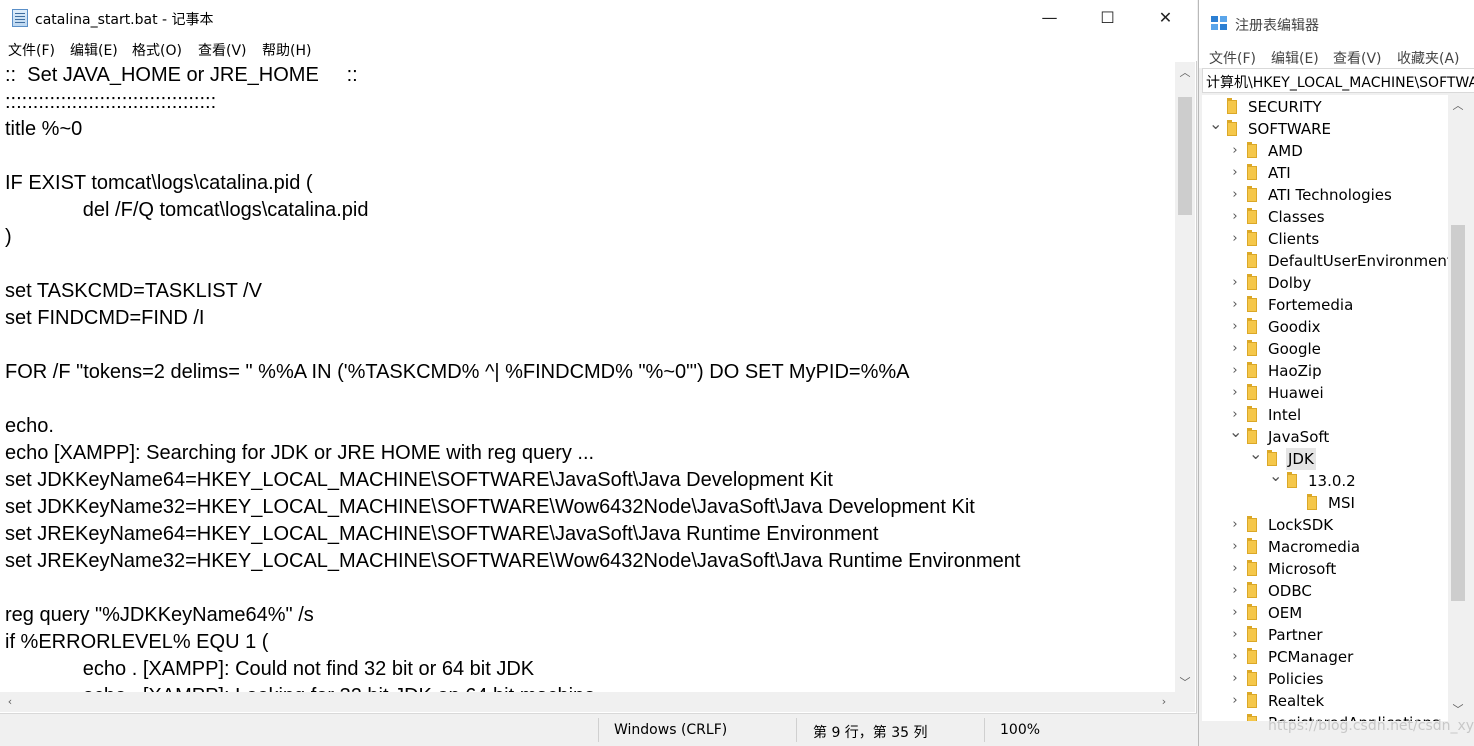  Describe the element at coordinates (1325, 349) in the screenshot. I see `tree-node: › Google` at that location.